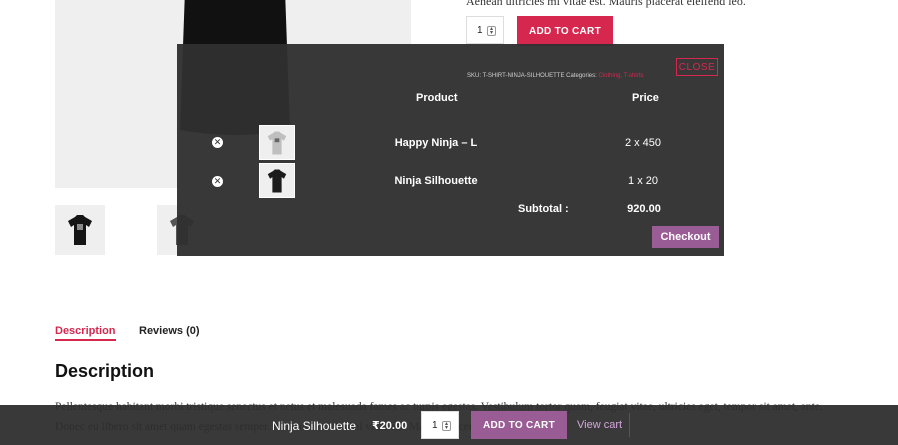 This screenshot has width=898, height=445. What do you see at coordinates (440, 425) in the screenshot?
I see `sticky-quantity-input: 1 ▴ ▾` at bounding box center [440, 425].